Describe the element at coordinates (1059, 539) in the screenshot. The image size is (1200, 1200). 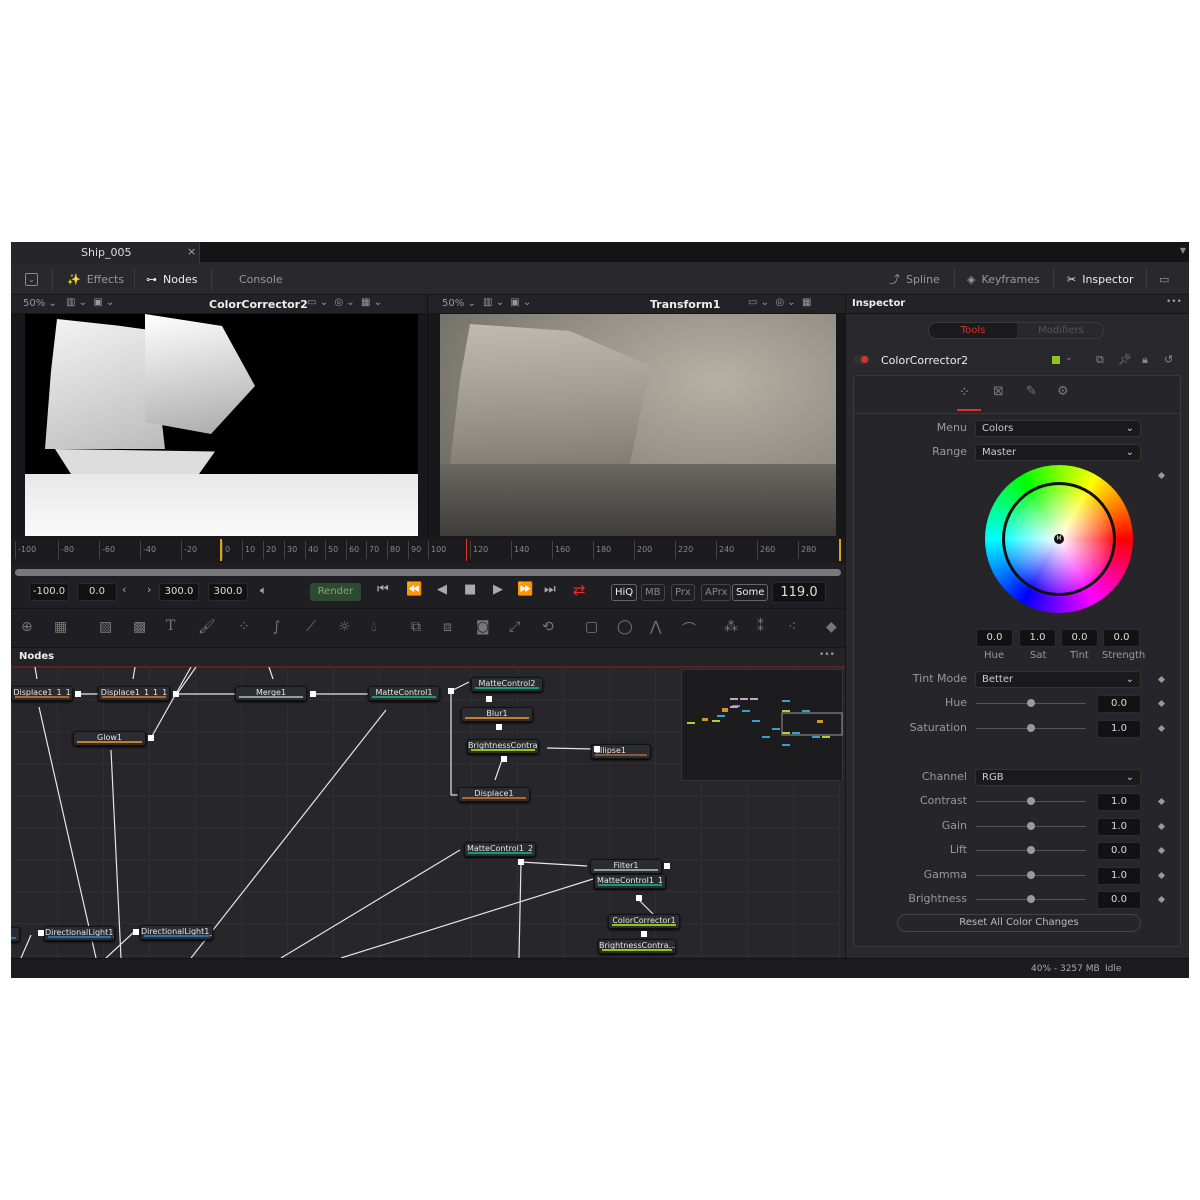
I see `color-wheel: M` at that location.